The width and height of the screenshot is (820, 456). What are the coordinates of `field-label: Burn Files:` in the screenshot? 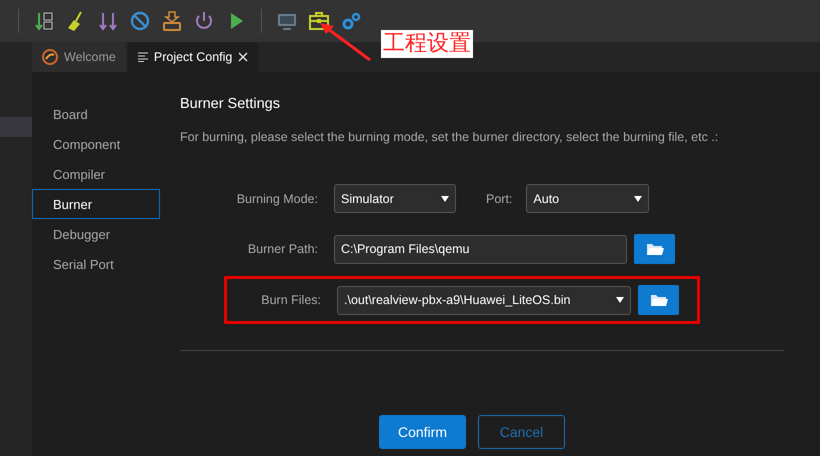 It's located at (290, 300).